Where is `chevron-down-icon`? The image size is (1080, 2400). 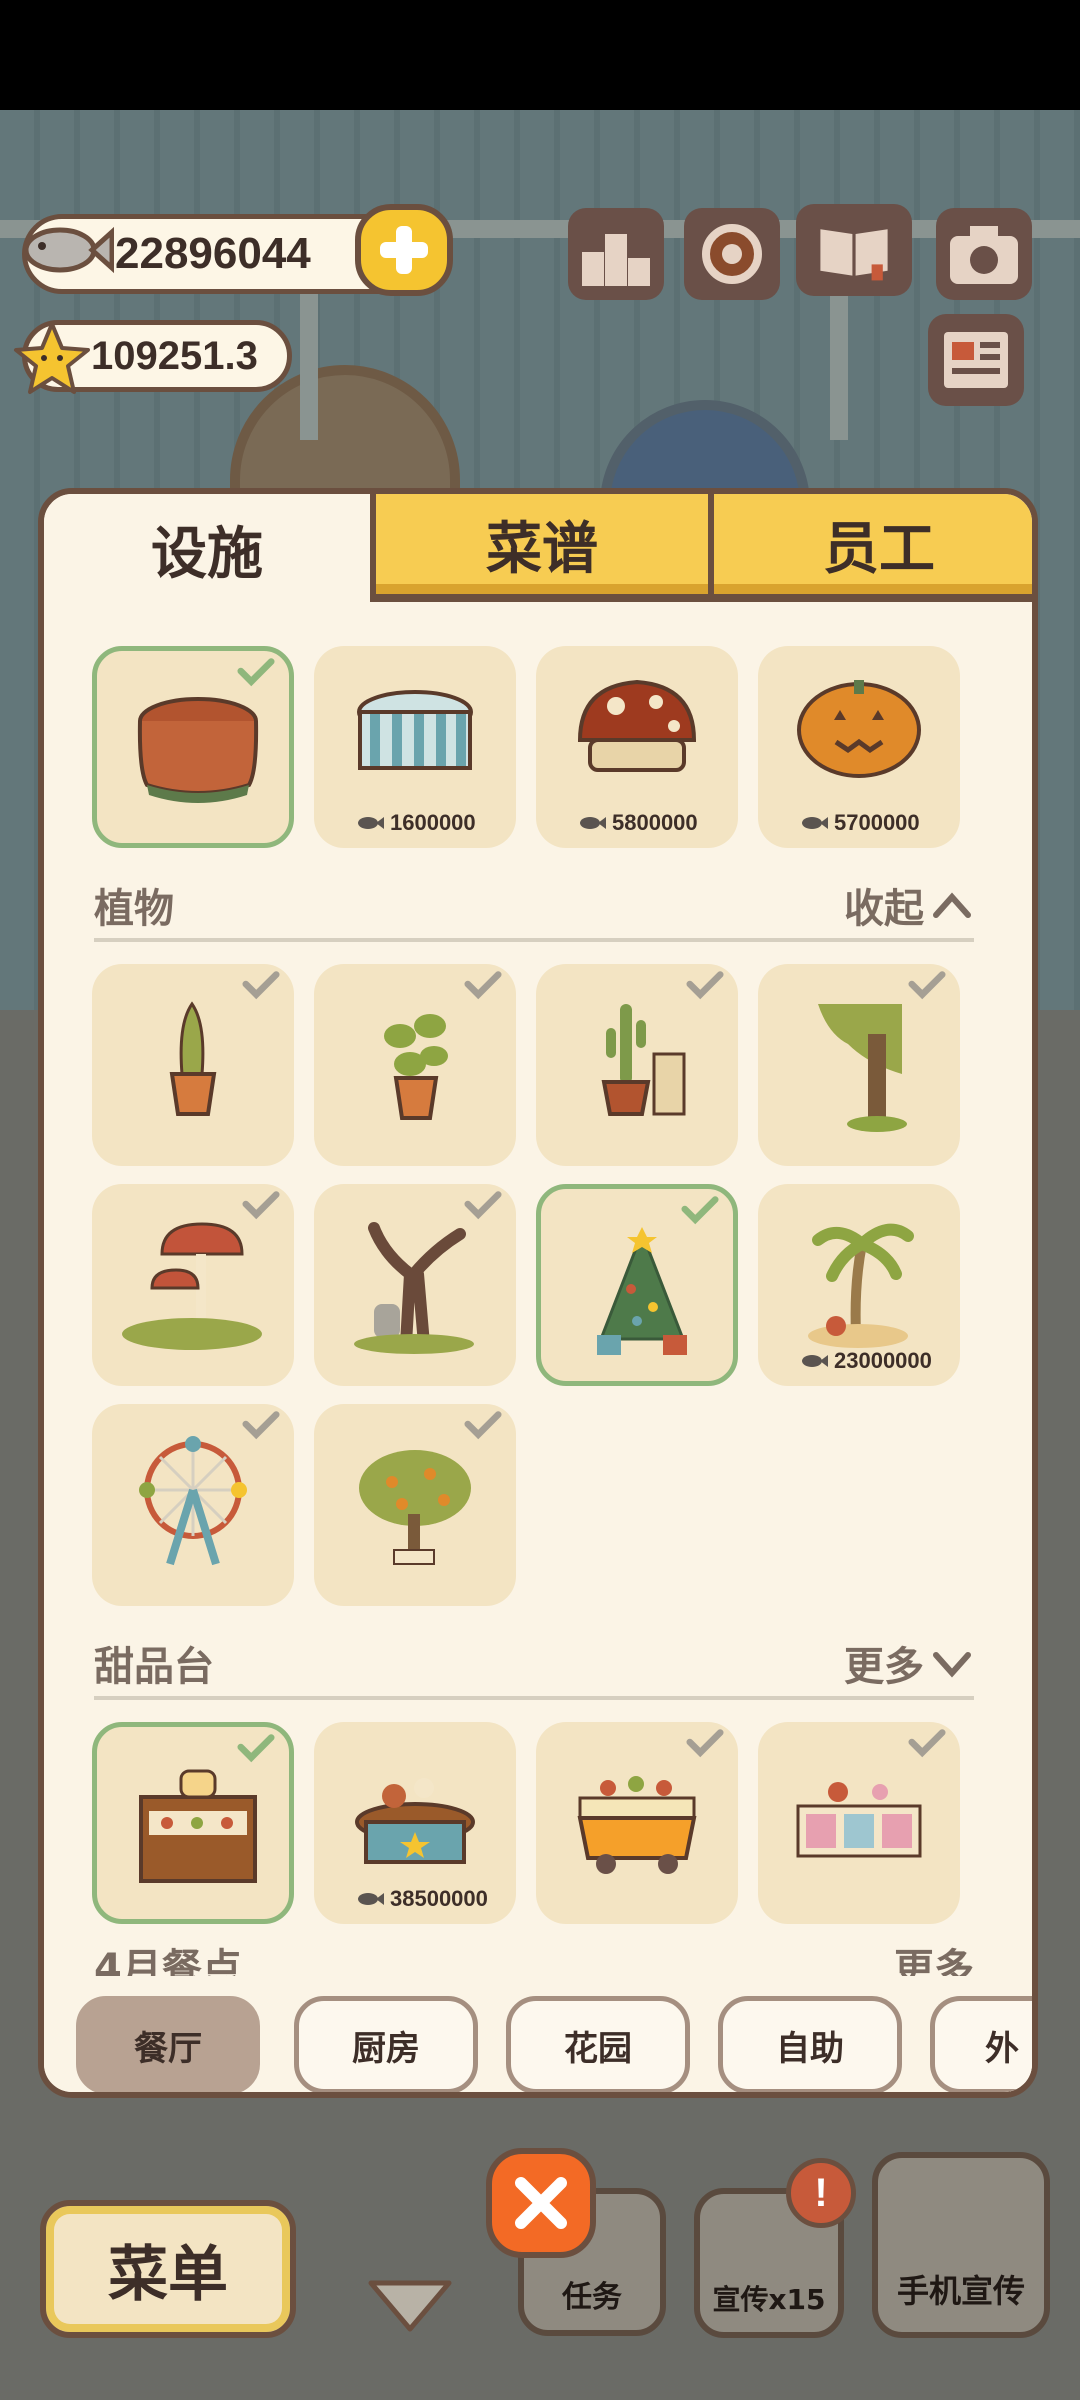
chevron-down-icon is located at coordinates (952, 1665).